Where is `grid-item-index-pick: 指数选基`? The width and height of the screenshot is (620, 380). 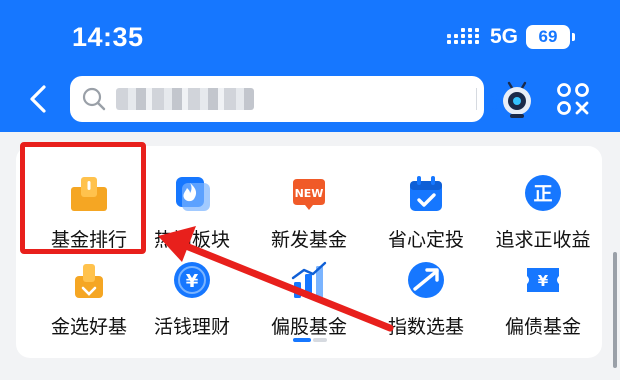
grid-item-index-pick: 指数选基 is located at coordinates (426, 289).